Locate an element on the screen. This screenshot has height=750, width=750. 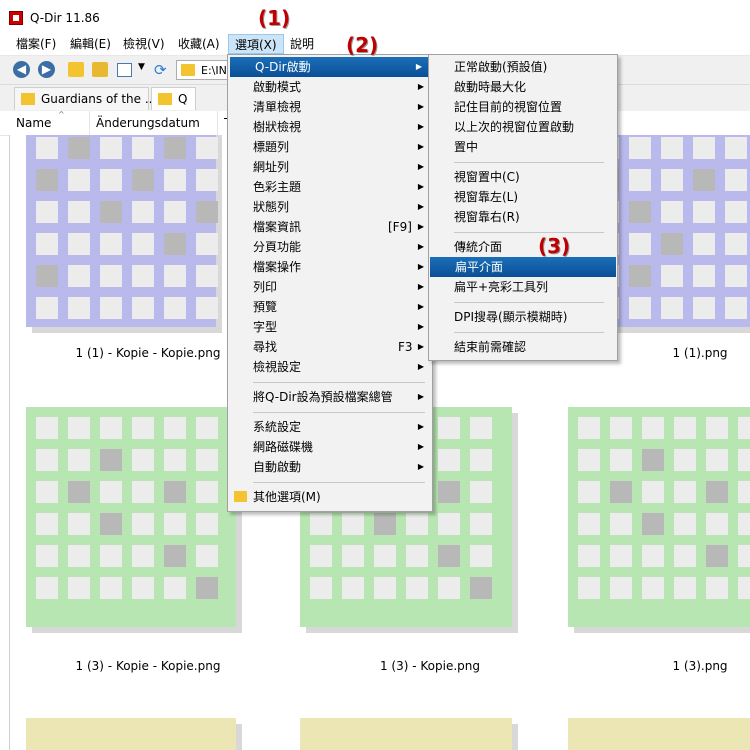
menu-item-color-theme: 色彩主題 ▶ is located at coordinates (330, 187).